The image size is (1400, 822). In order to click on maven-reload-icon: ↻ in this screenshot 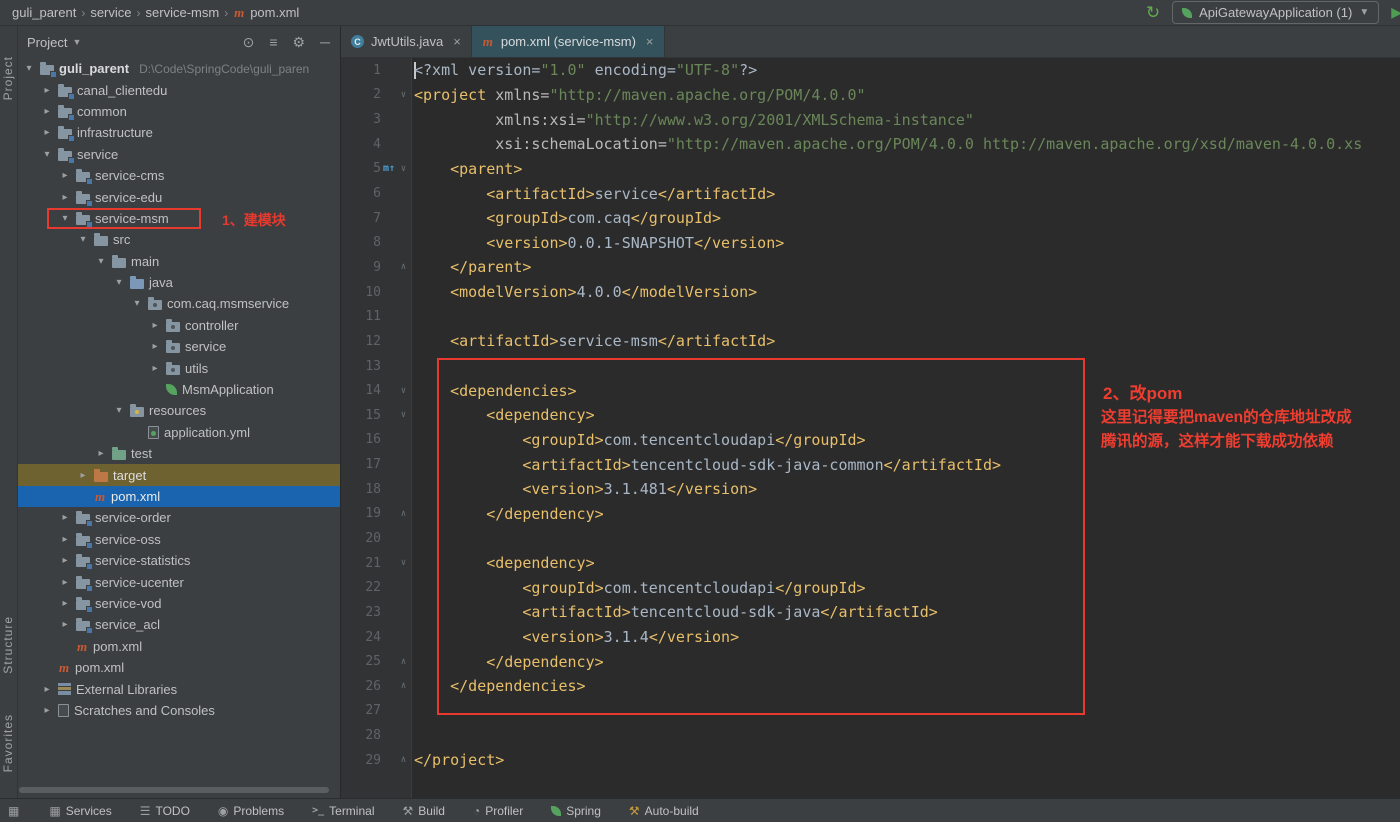, I will do `click(1153, 12)`.